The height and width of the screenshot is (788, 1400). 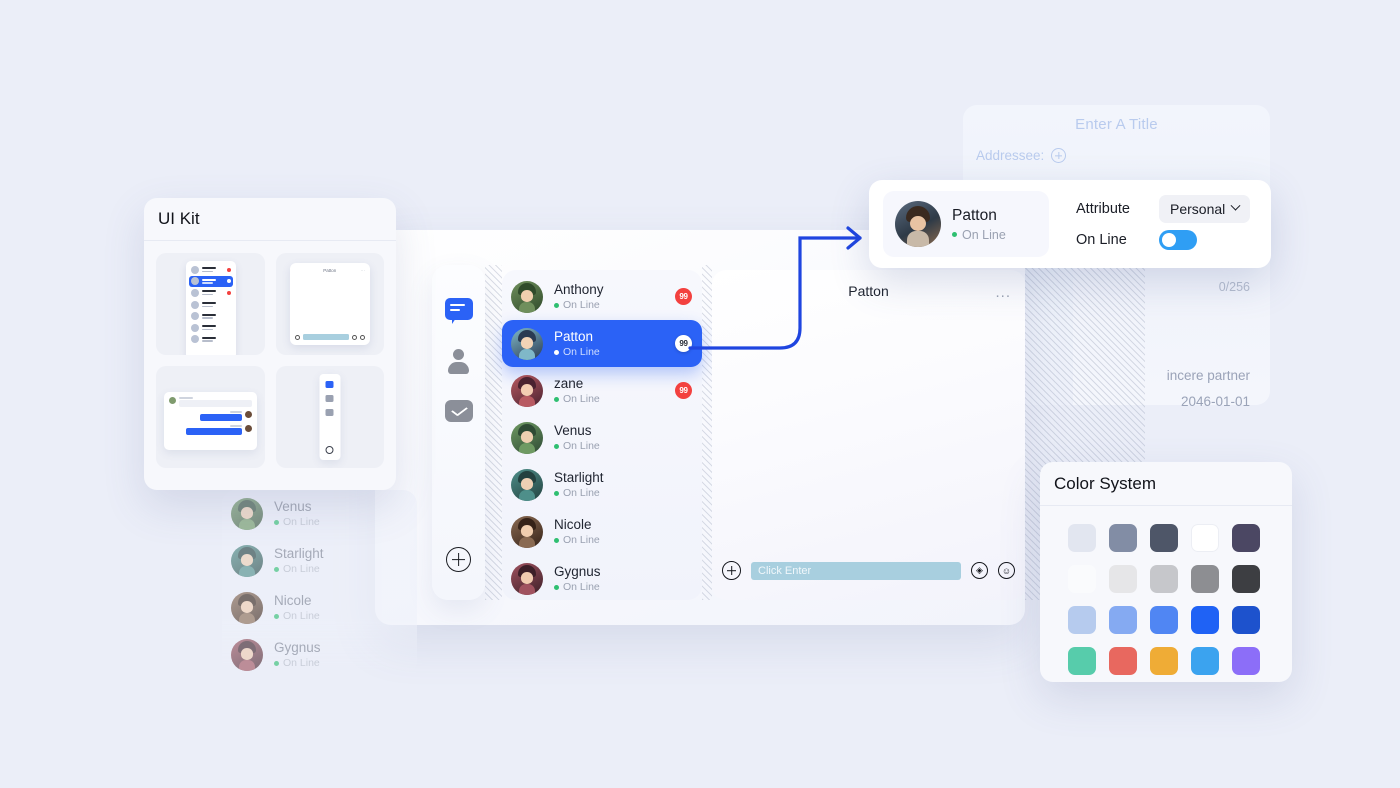 I want to click on rail-item-chat, so click(x=458, y=311).